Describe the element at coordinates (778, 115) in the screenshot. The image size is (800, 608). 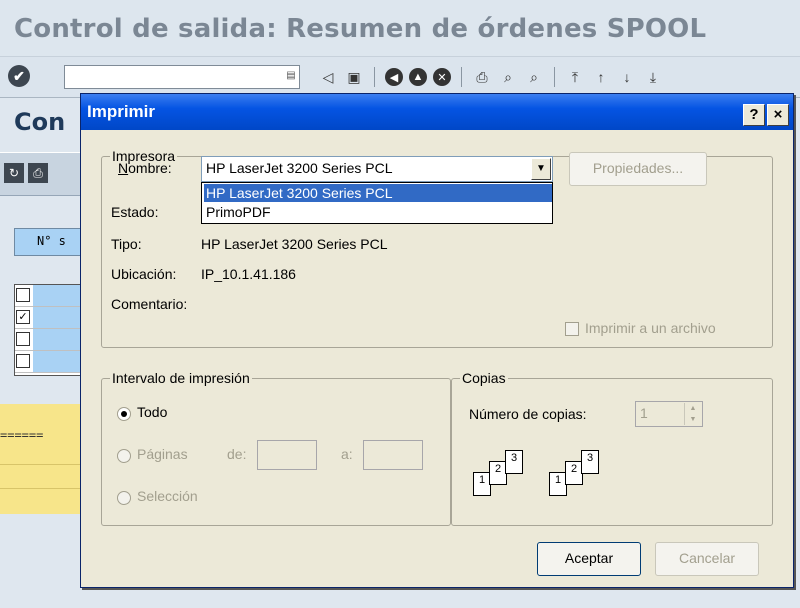
I see `close-button: ×` at that location.